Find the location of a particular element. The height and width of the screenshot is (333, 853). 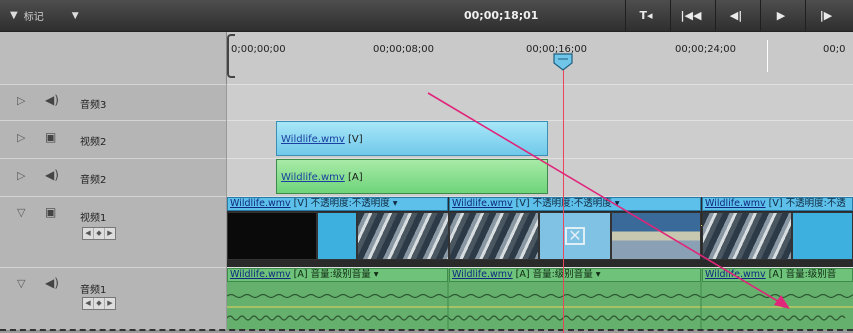

track-name: 音频3 is located at coordinates (93, 105).